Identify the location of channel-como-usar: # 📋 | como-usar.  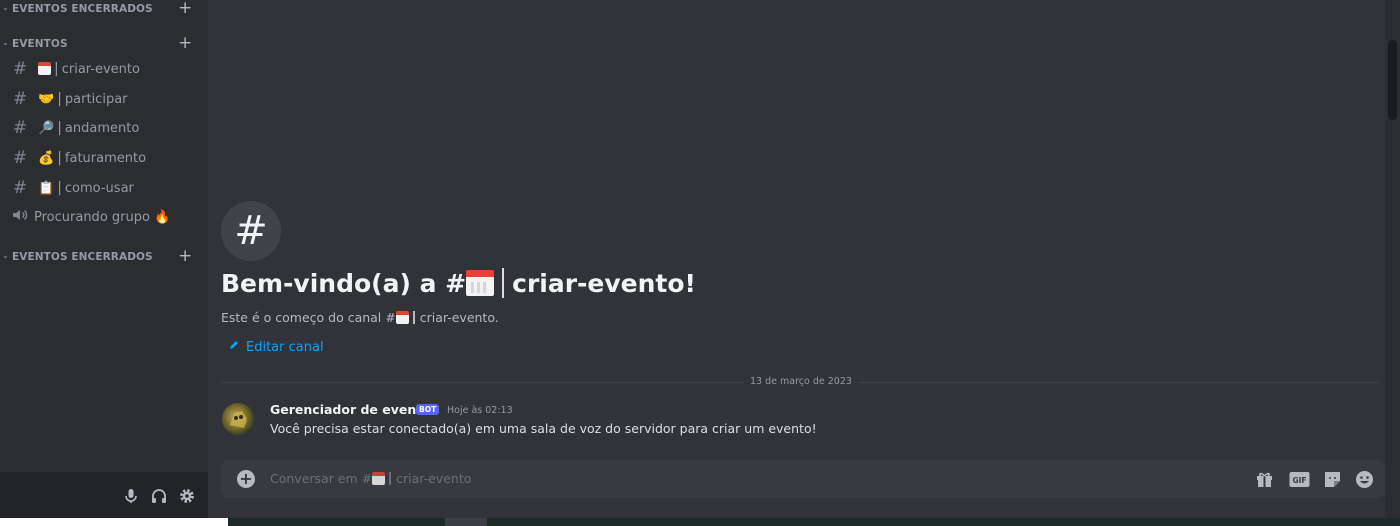
(105, 188).